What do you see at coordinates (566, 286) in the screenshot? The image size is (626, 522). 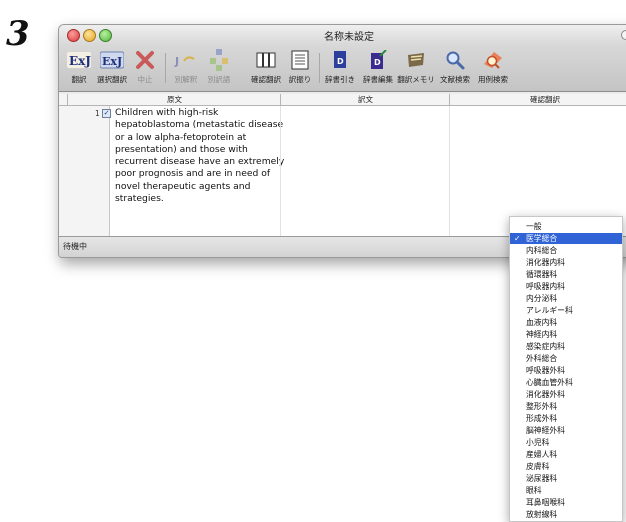 I see `dropdown-option: 呼吸器内科` at bounding box center [566, 286].